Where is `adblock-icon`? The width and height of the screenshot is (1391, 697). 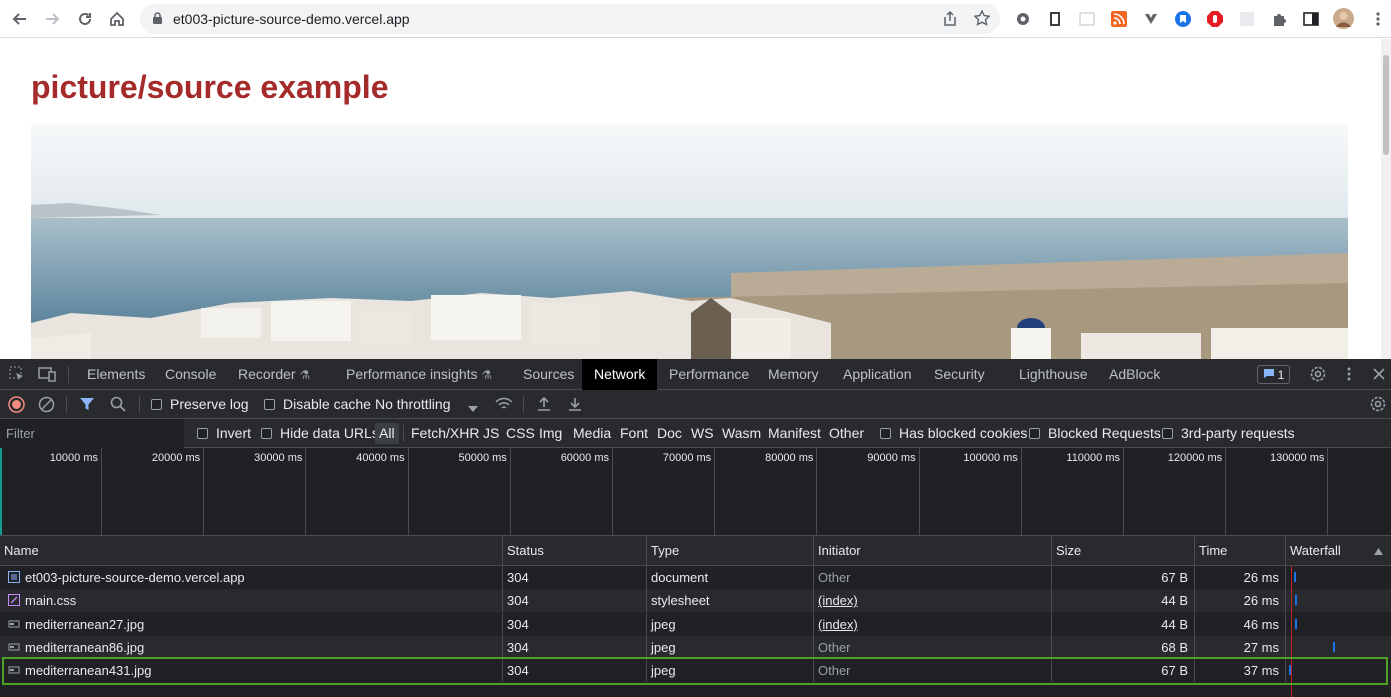
adblock-icon is located at coordinates (1214, 18).